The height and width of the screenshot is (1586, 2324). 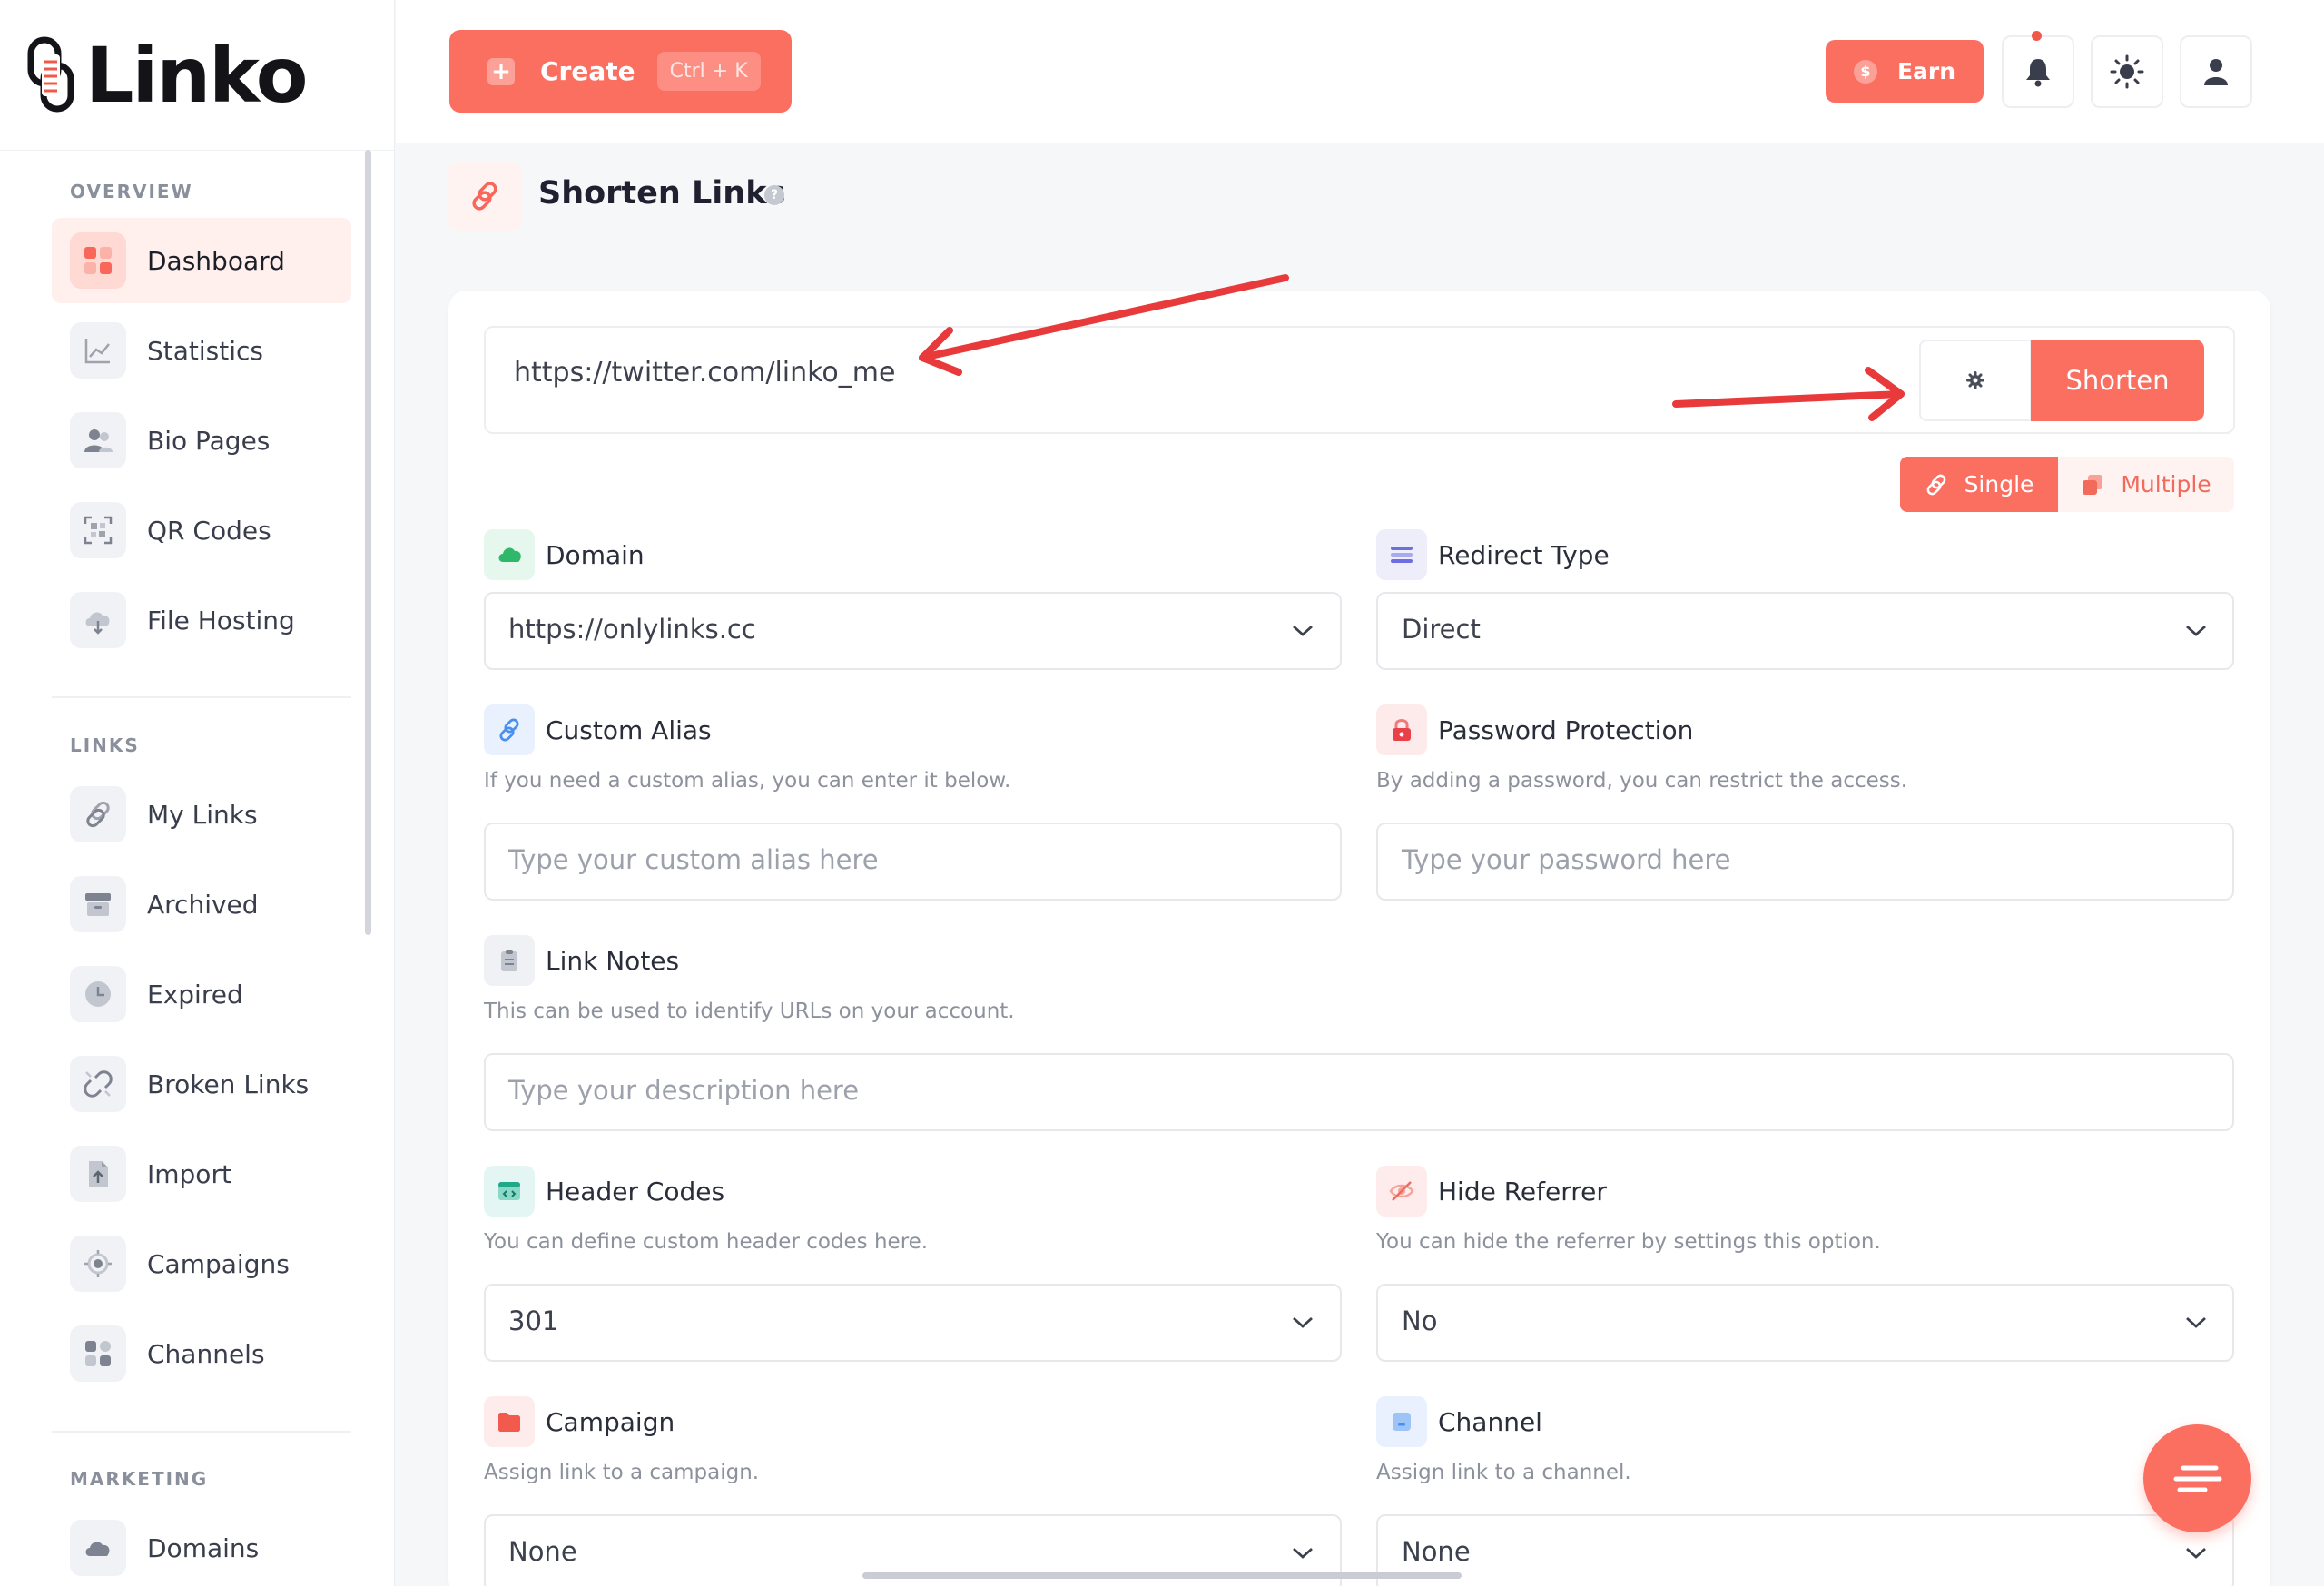 I want to click on apps-icon, so click(x=98, y=1354).